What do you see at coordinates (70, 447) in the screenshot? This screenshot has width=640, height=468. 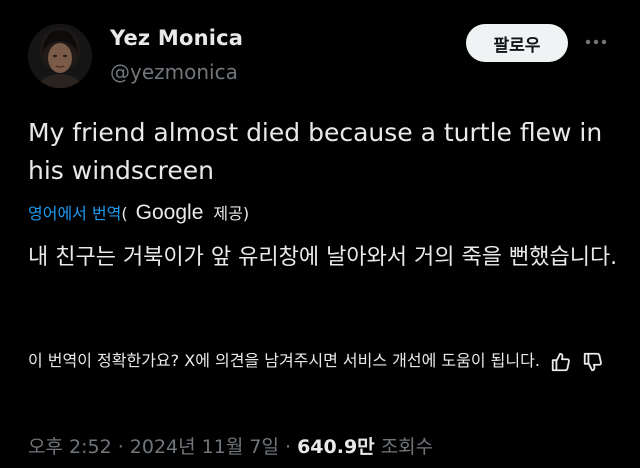 I see `tweet-time: 오후 2:52` at bounding box center [70, 447].